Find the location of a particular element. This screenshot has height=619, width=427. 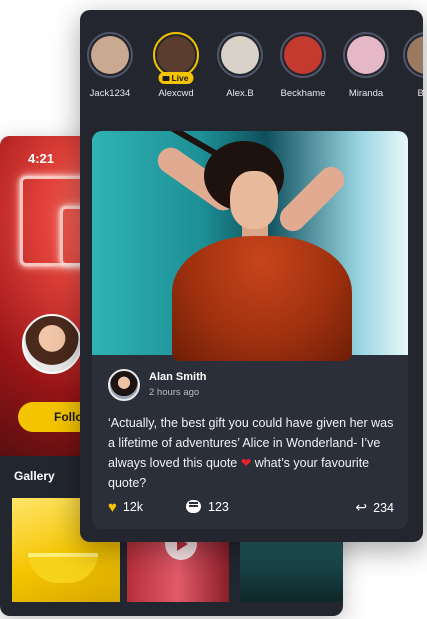

comment-button: 123 is located at coordinates (207, 507).